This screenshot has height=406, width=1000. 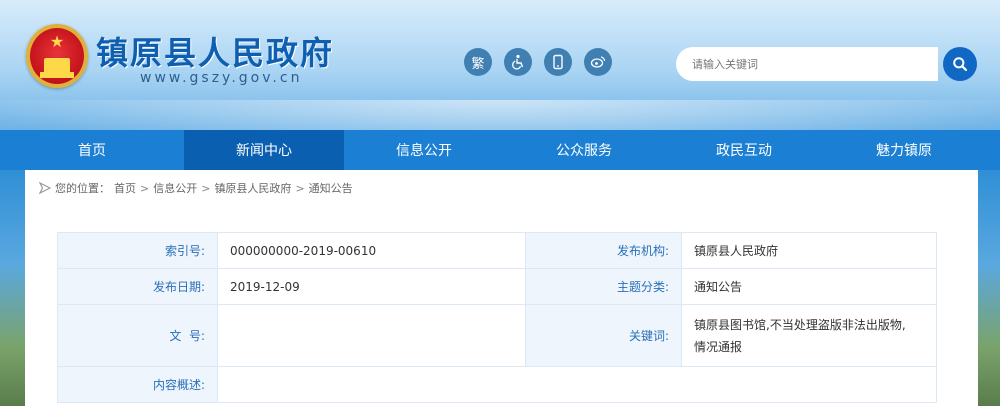 I want to click on weibo-icon, so click(x=598, y=62).